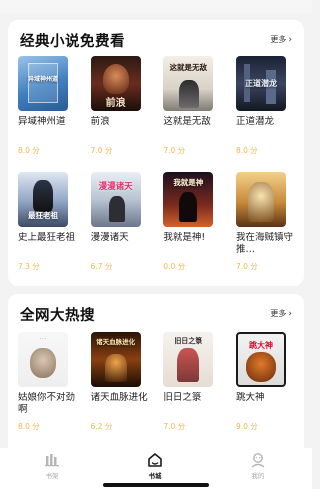  I want to click on book-title: 诸天血脉进化, so click(120, 404).